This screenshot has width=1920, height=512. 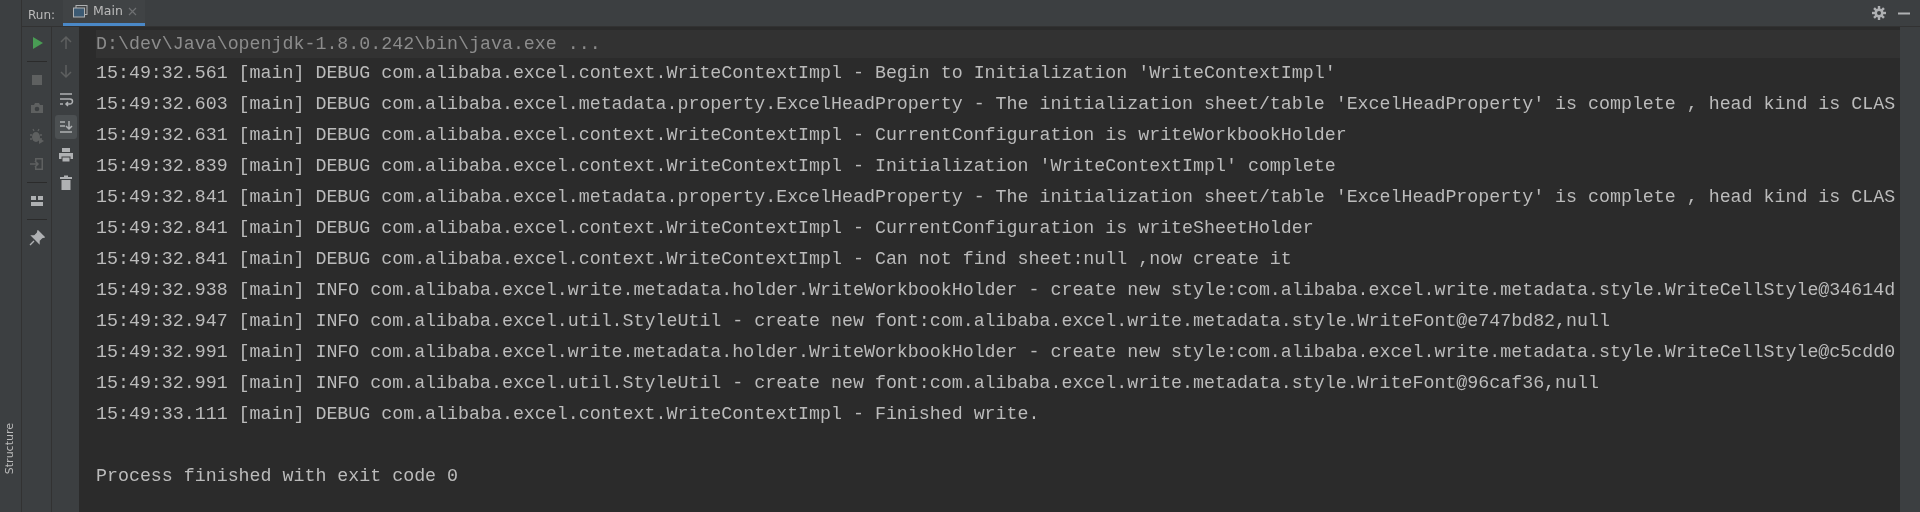 I want to click on log-line: 15:49:32.947 [main] INFO com.alibaba.excel.util.StyleUtil - create new font:com.alibaba.excel.write.metadata.style.WriteFont@e747bd82,null, so click(x=853, y=321).